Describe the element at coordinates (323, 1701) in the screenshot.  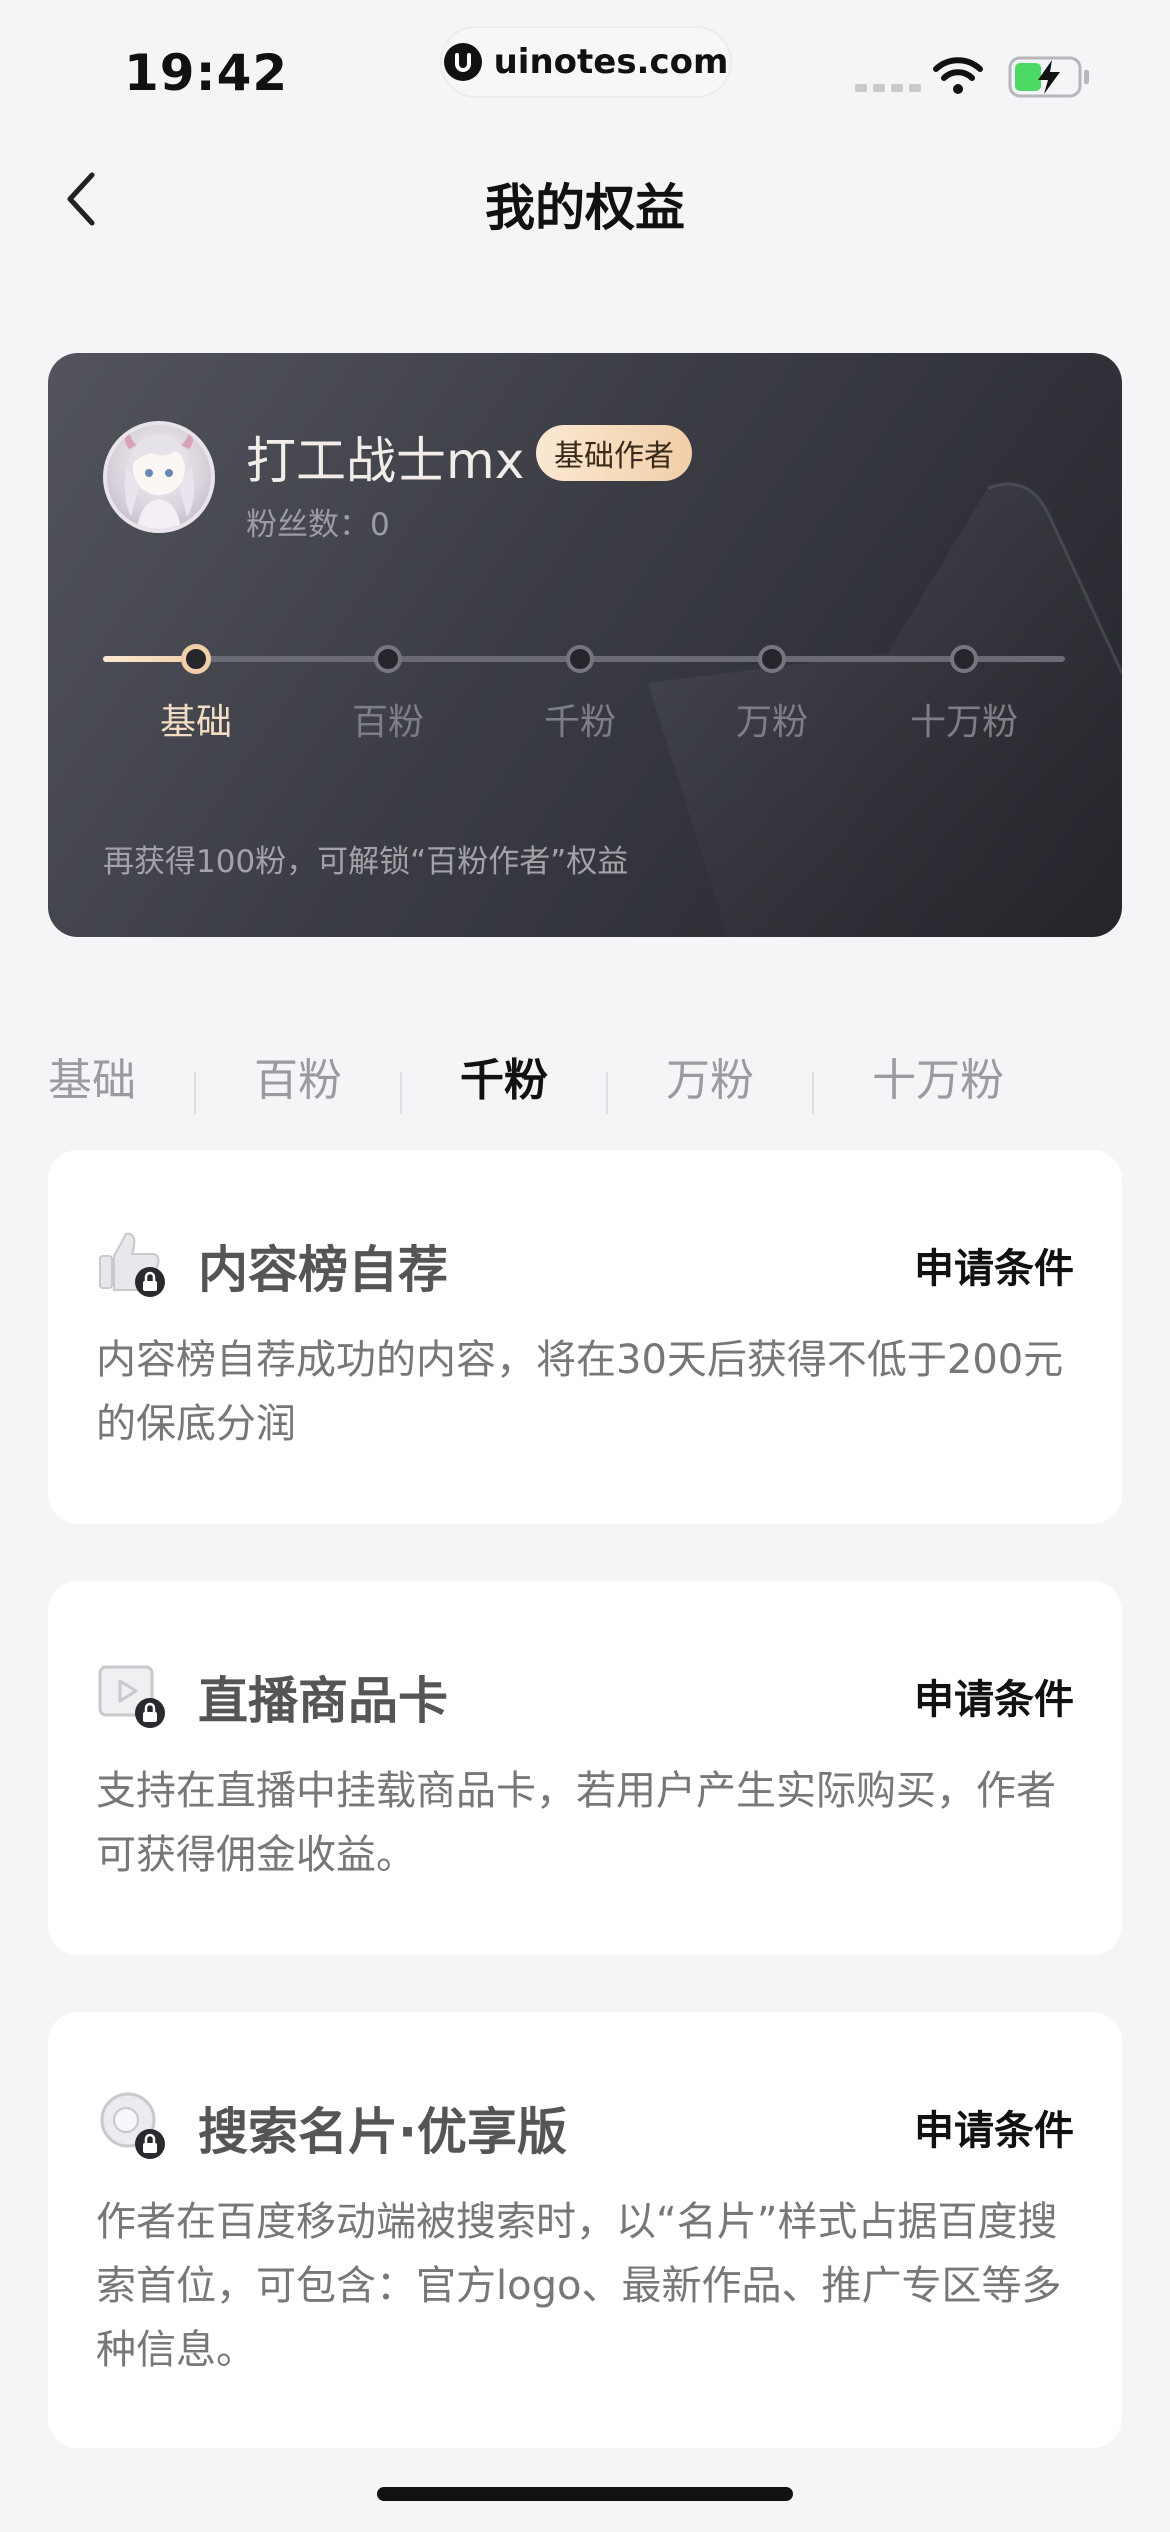
I see `benefit-title: 直播商品卡` at that location.